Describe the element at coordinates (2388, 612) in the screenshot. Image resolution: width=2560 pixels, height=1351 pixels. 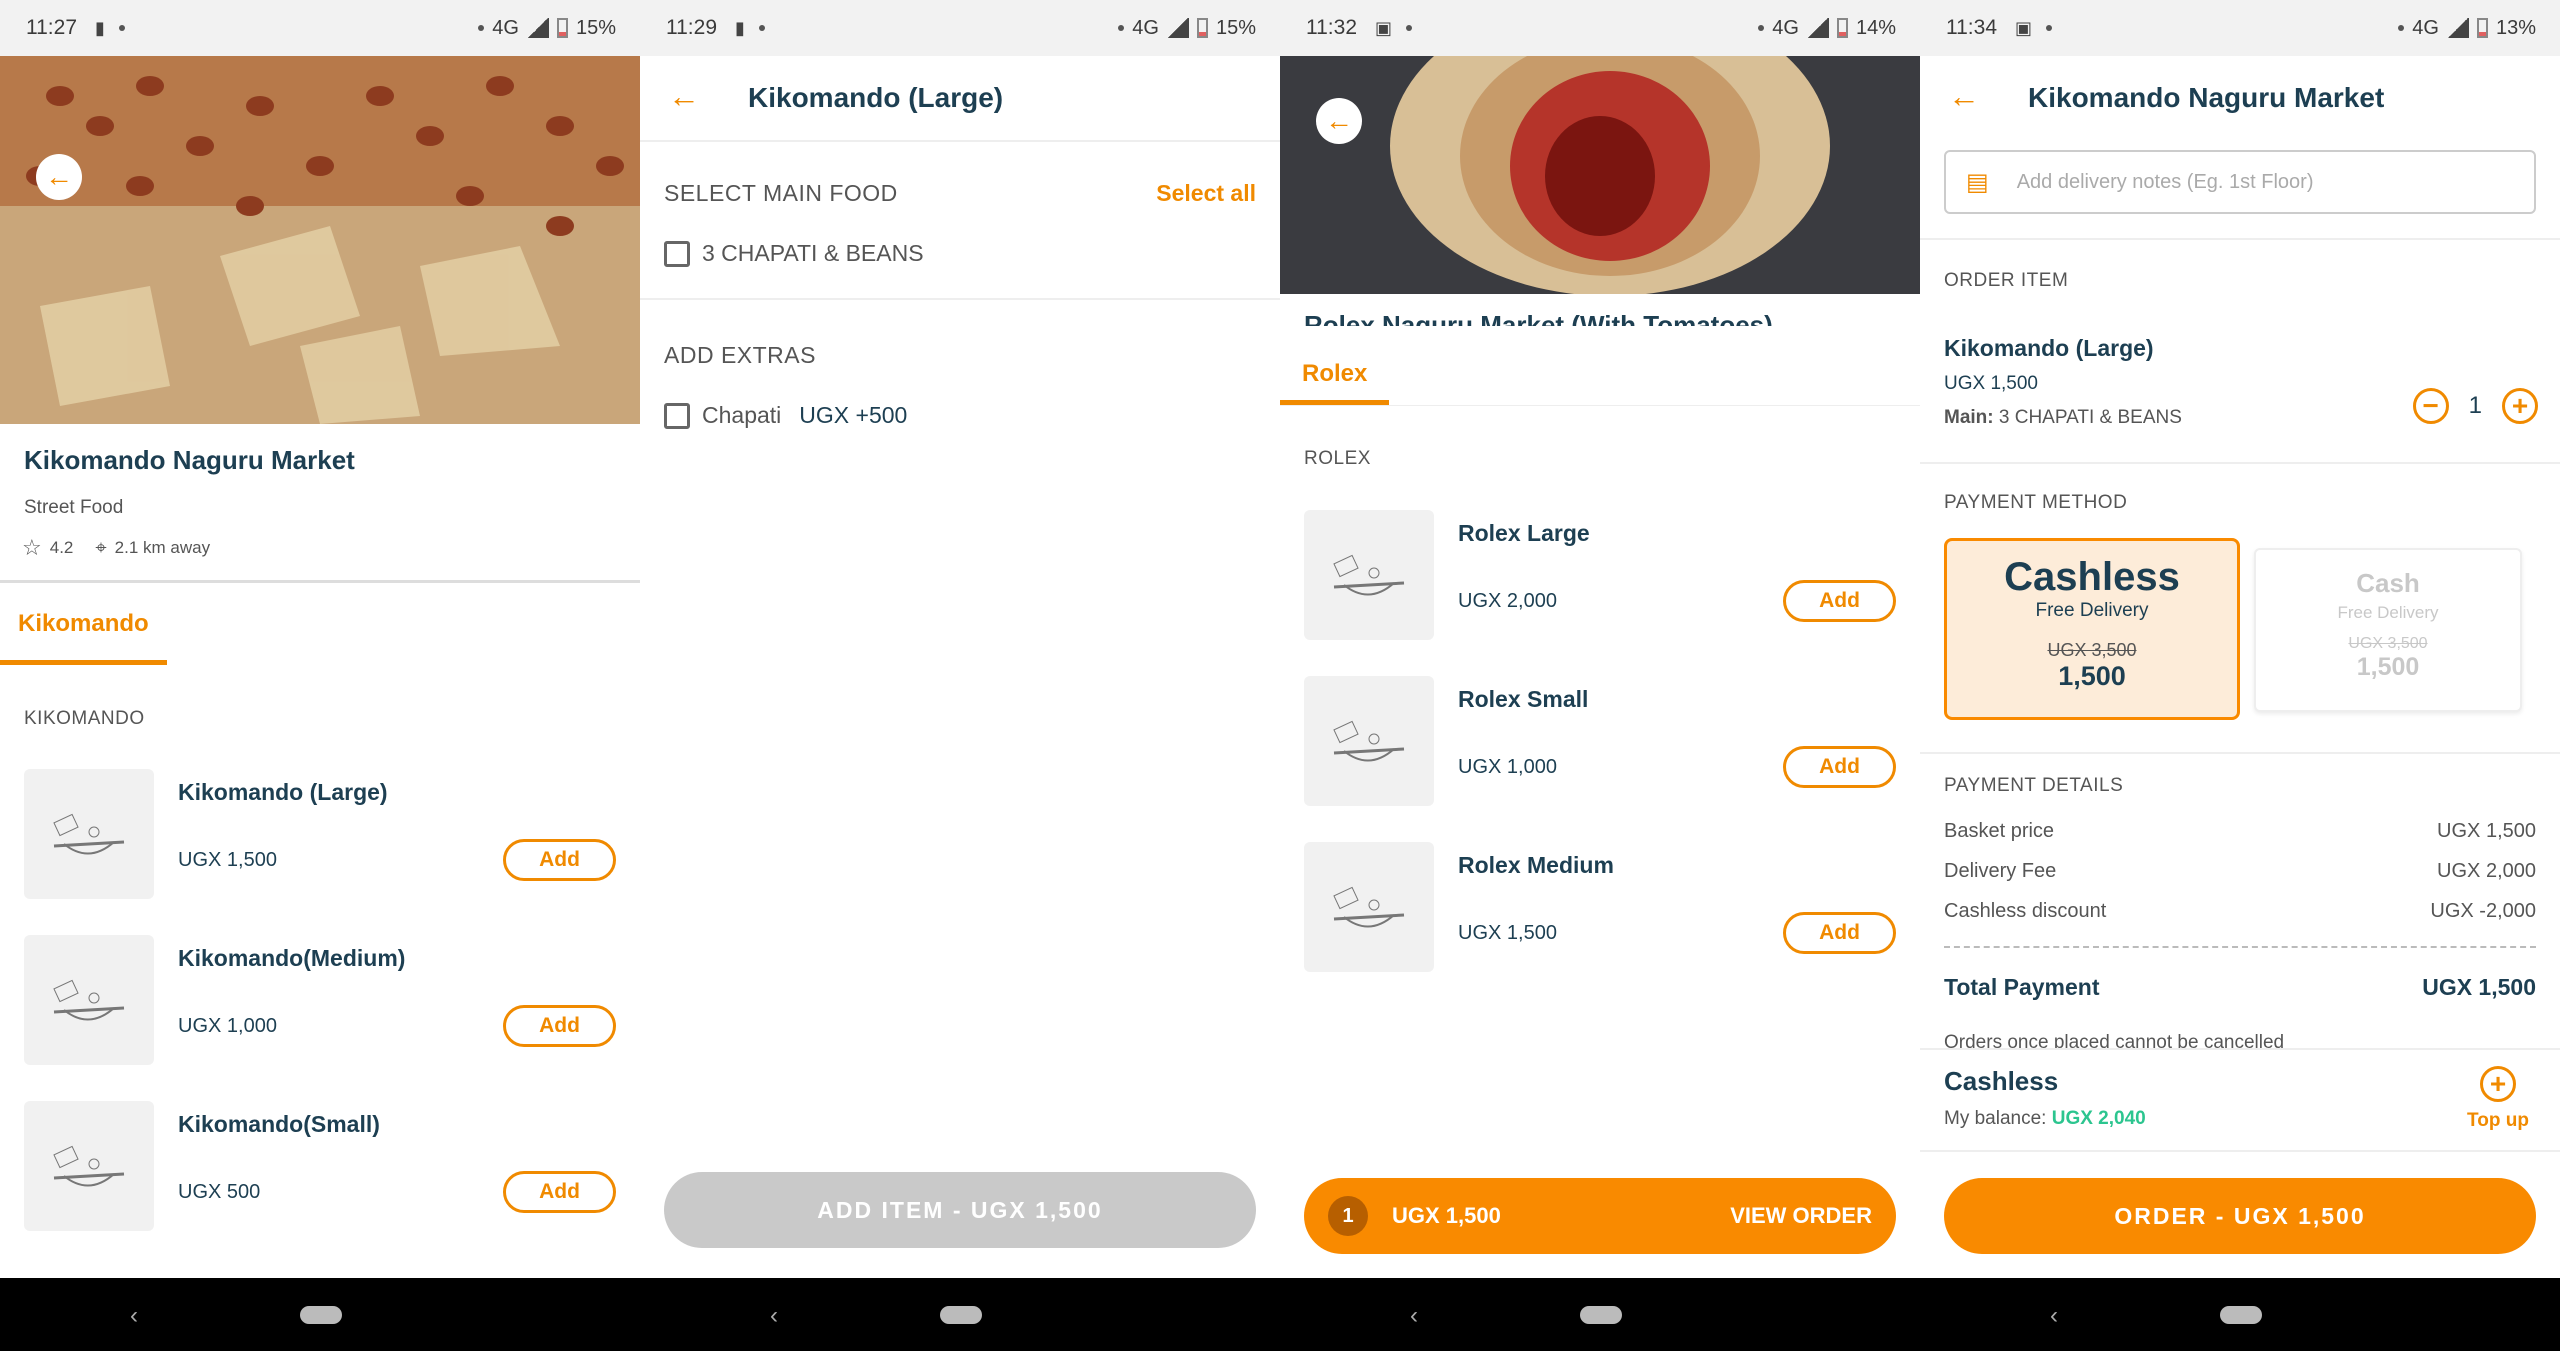
I see `cash-delivery: Free Delivery` at that location.